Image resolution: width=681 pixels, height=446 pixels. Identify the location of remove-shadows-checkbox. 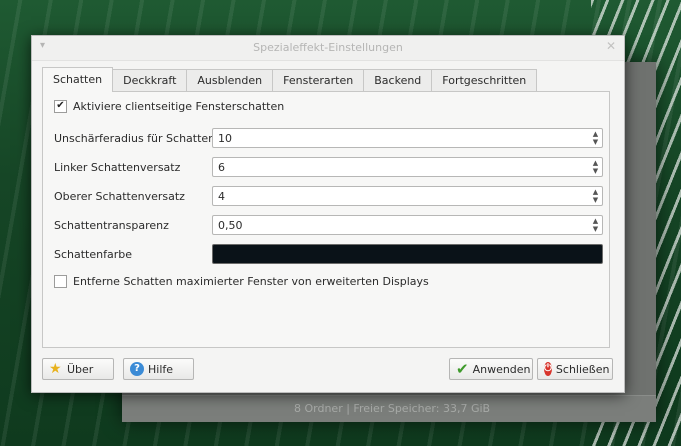
(60, 281).